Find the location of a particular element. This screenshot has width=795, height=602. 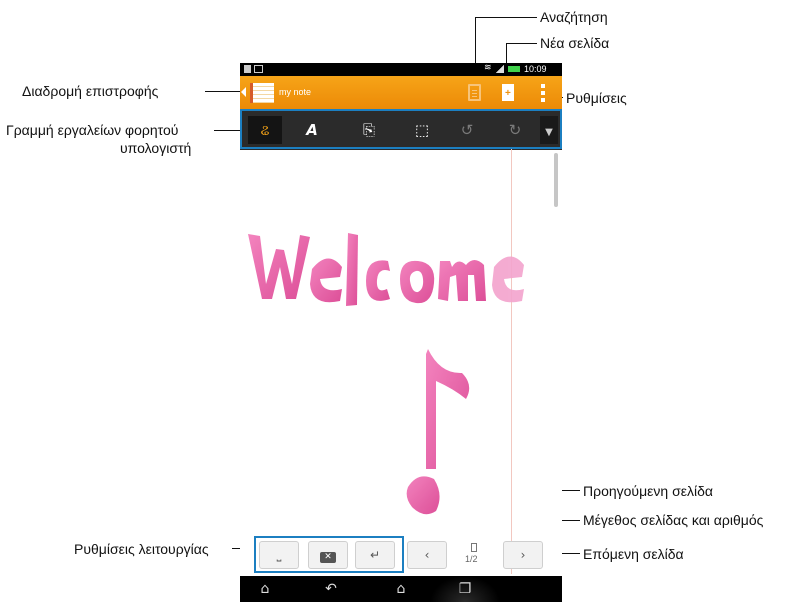

new-page-plus-icon: + is located at coordinates (508, 93).